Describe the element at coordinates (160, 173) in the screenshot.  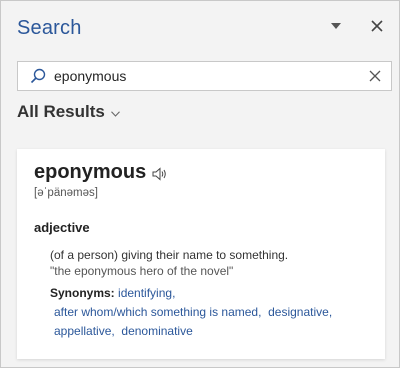
I see `speaker-icon` at that location.